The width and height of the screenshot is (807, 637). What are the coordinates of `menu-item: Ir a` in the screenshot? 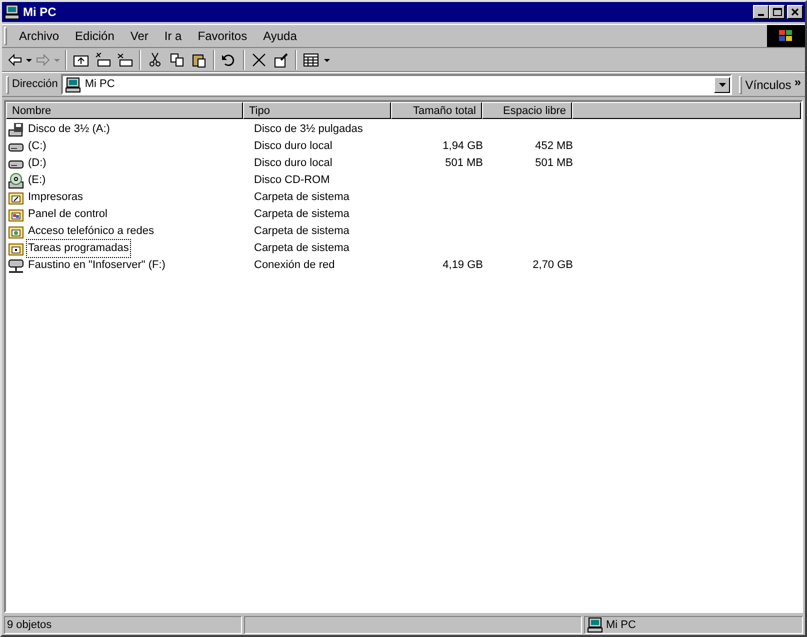 It's located at (173, 36).